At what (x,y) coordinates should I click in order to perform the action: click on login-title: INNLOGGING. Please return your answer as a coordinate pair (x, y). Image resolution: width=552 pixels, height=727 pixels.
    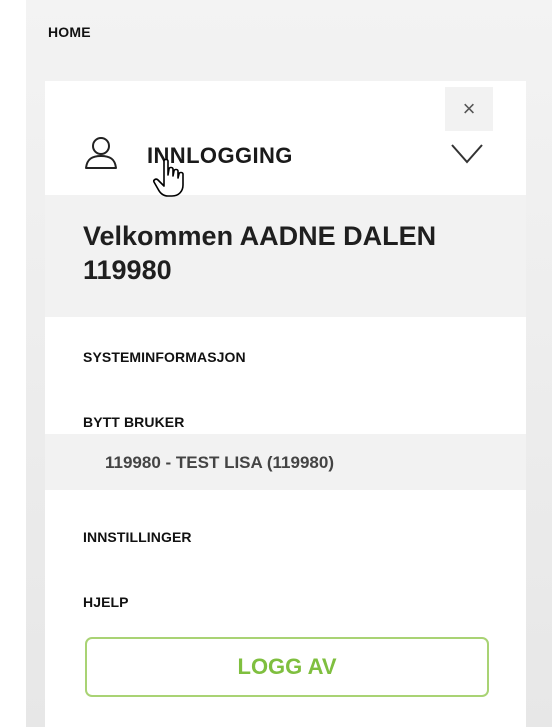
    Looking at the image, I should click on (220, 155).